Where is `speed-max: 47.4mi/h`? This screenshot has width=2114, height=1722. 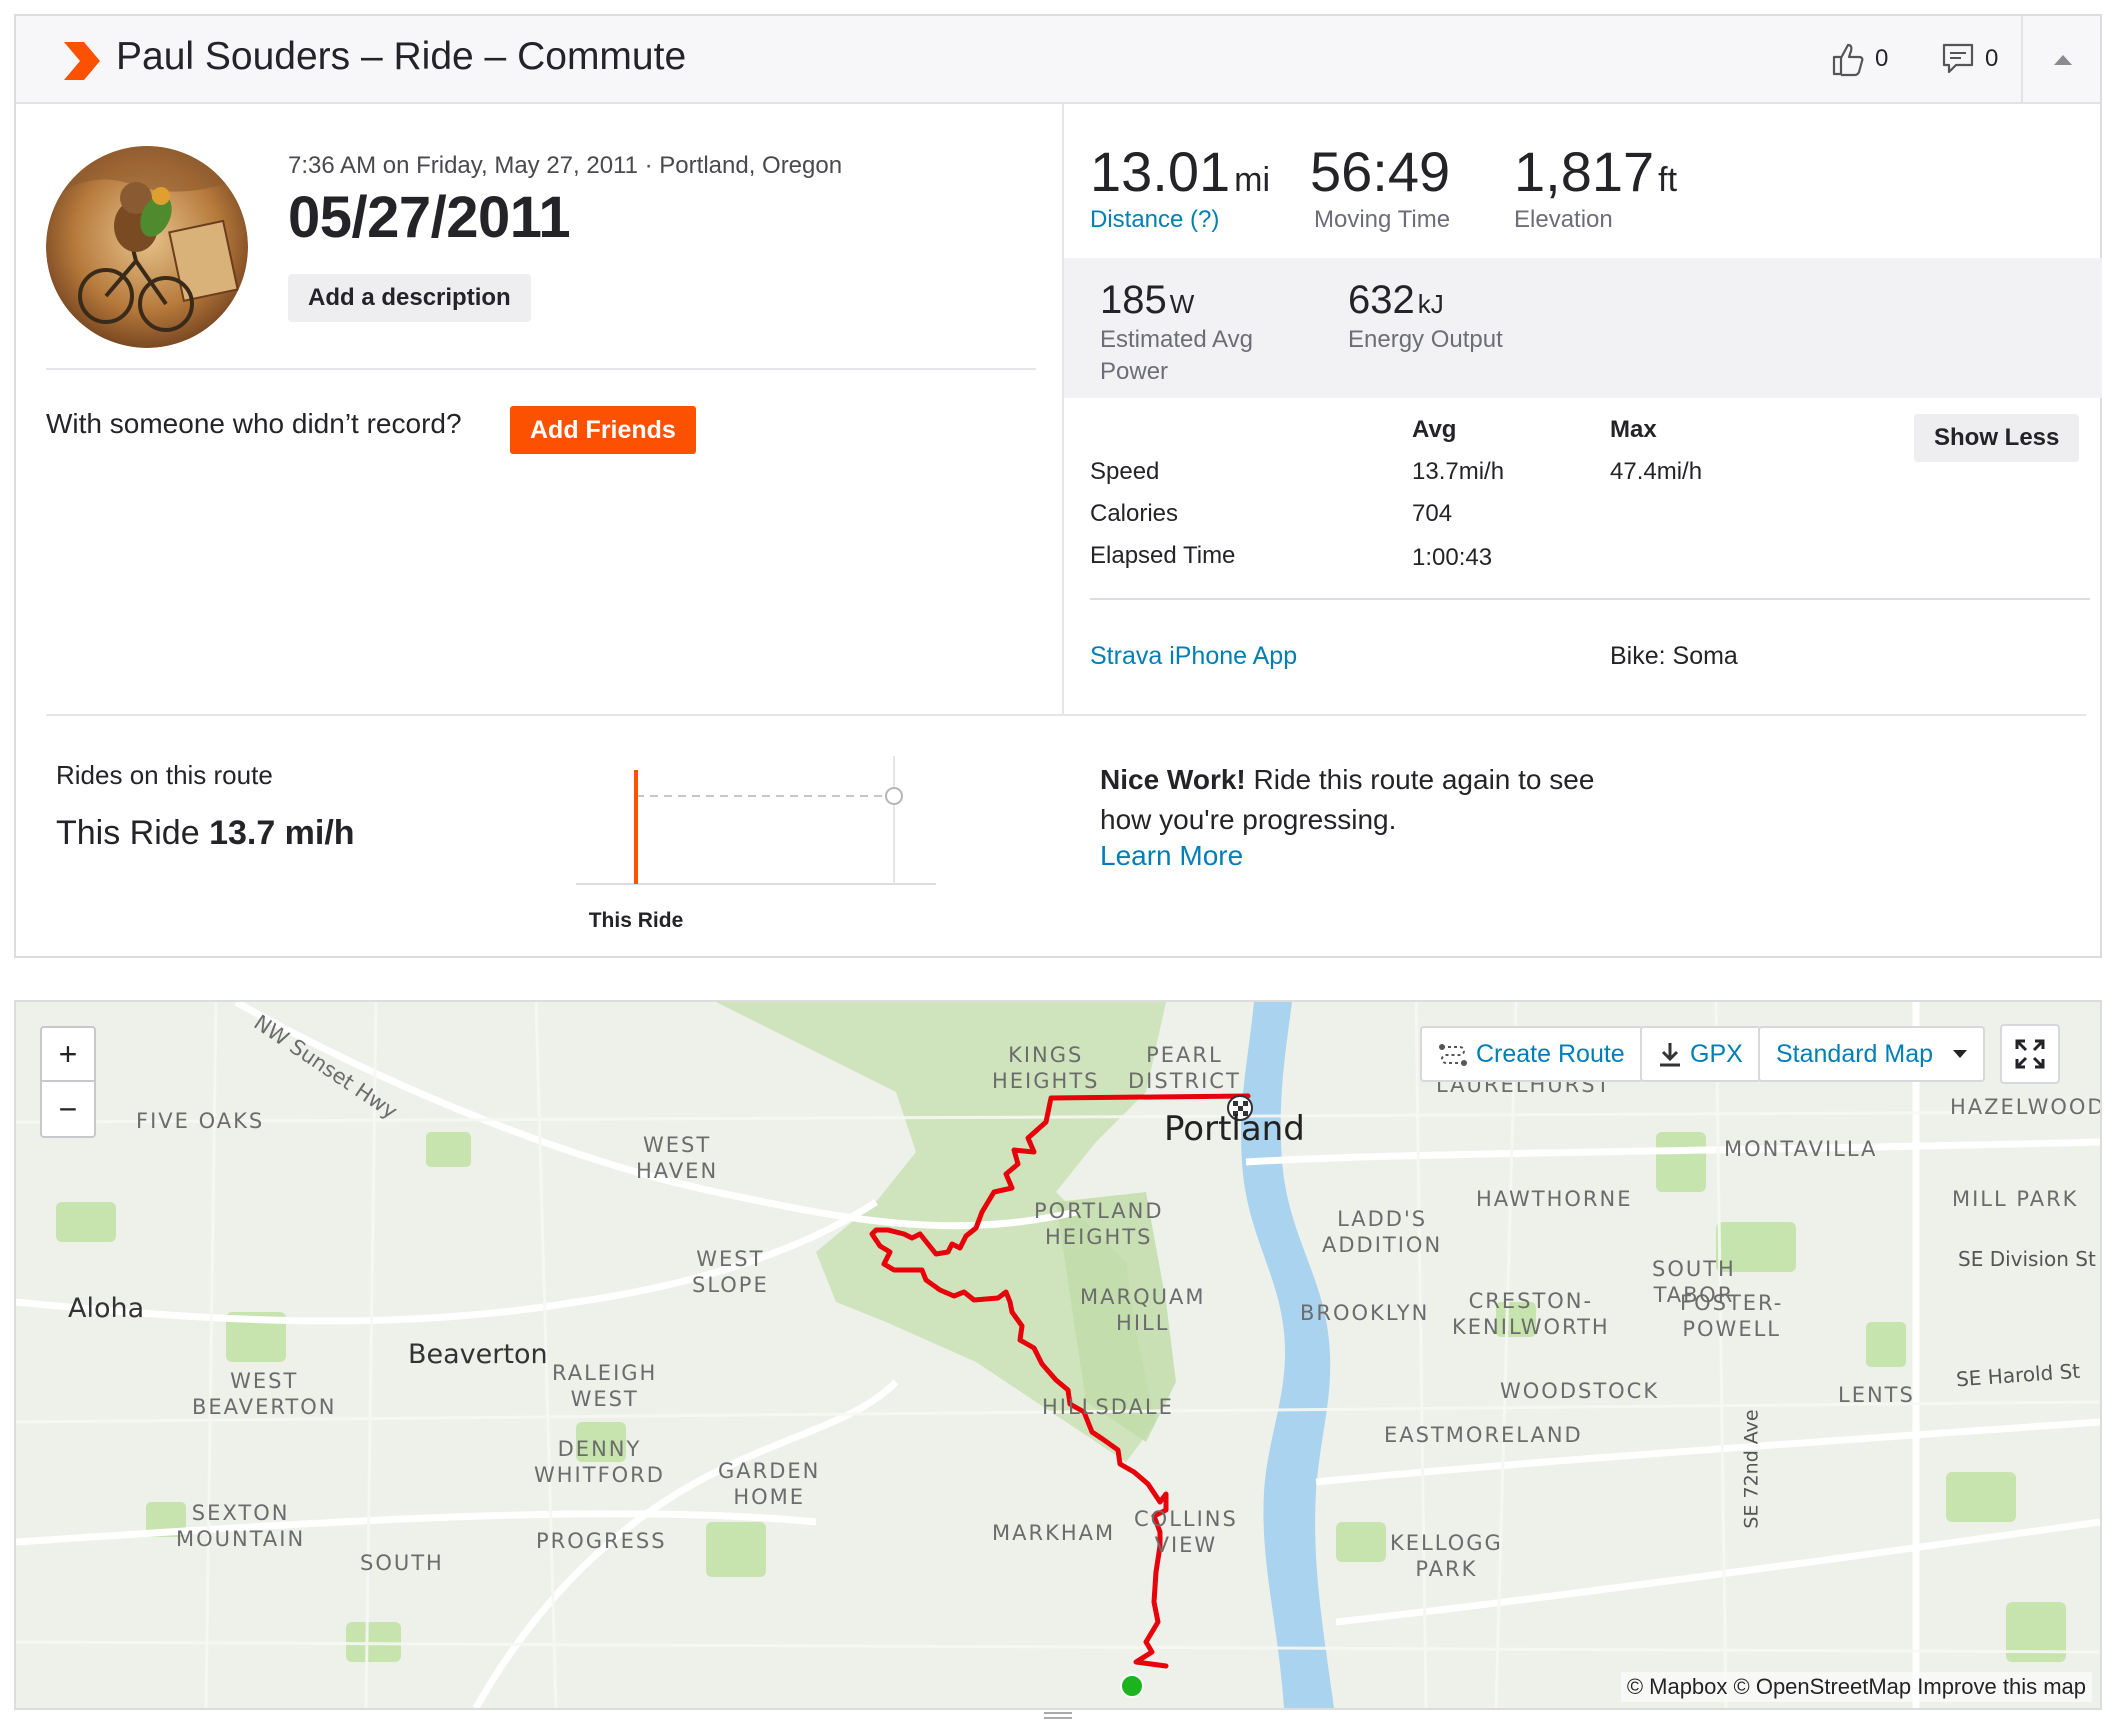
speed-max: 47.4mi/h is located at coordinates (1656, 471).